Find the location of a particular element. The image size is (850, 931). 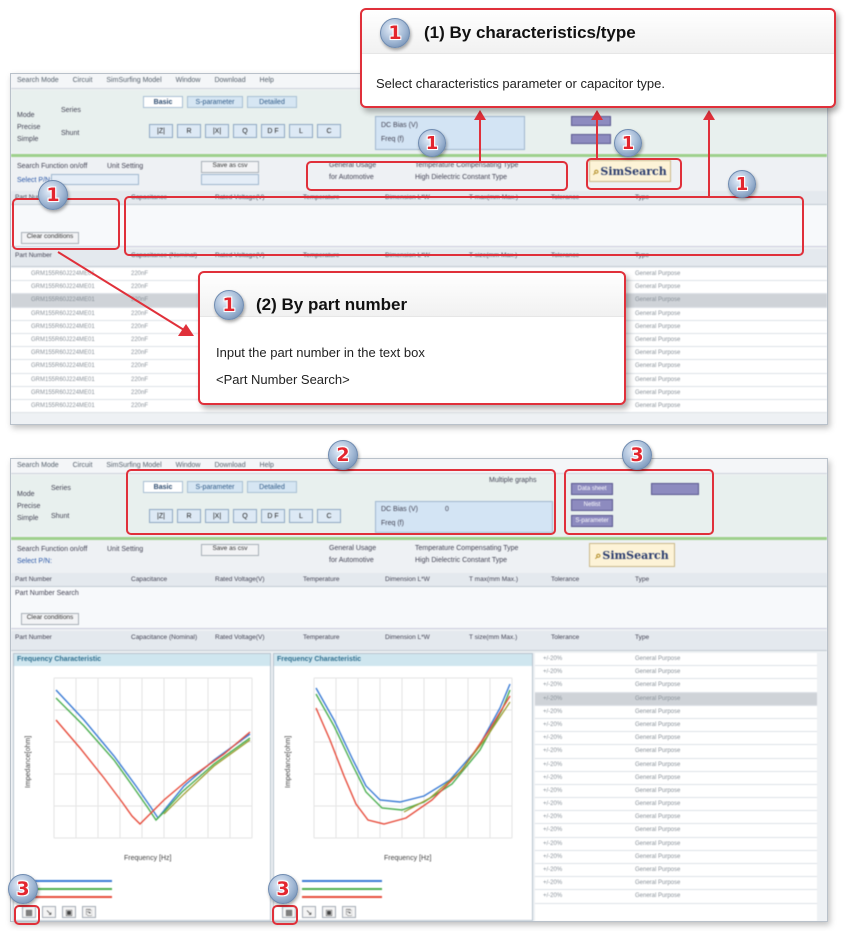

step-badge-3: 3 is located at coordinates (23, 889).